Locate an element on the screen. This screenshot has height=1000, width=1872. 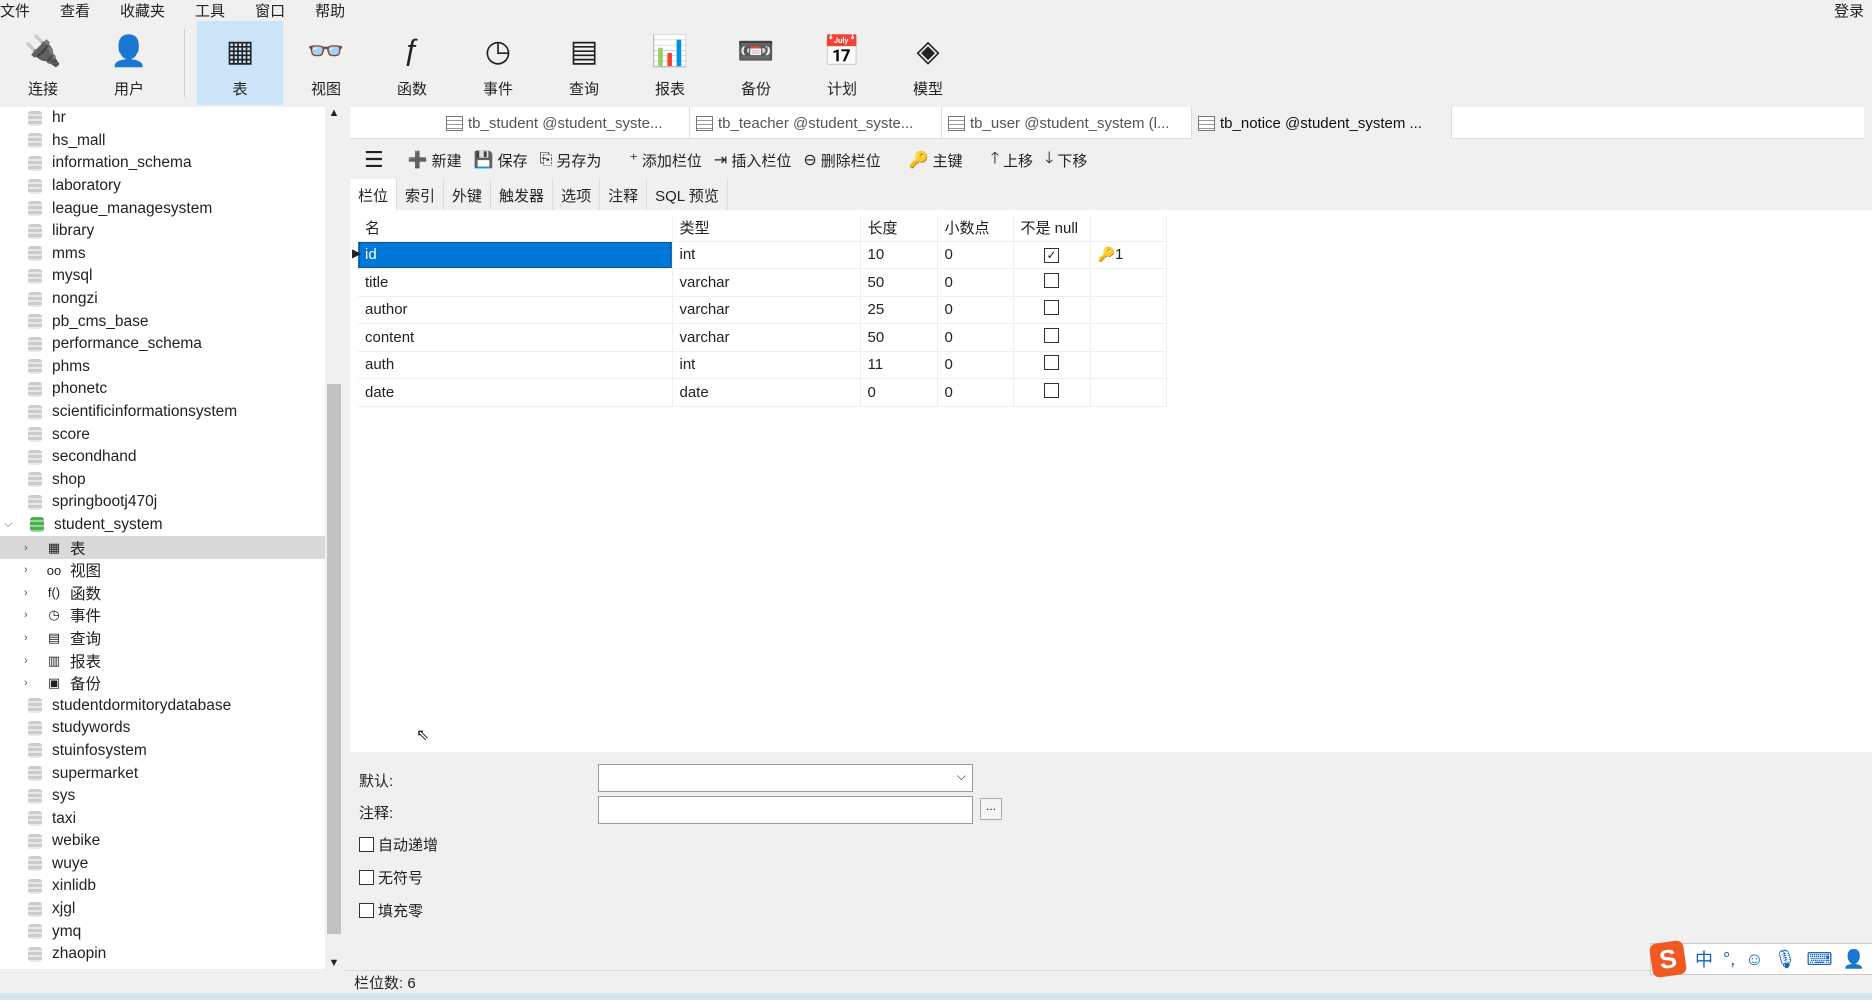
comment-input is located at coordinates (785, 810).